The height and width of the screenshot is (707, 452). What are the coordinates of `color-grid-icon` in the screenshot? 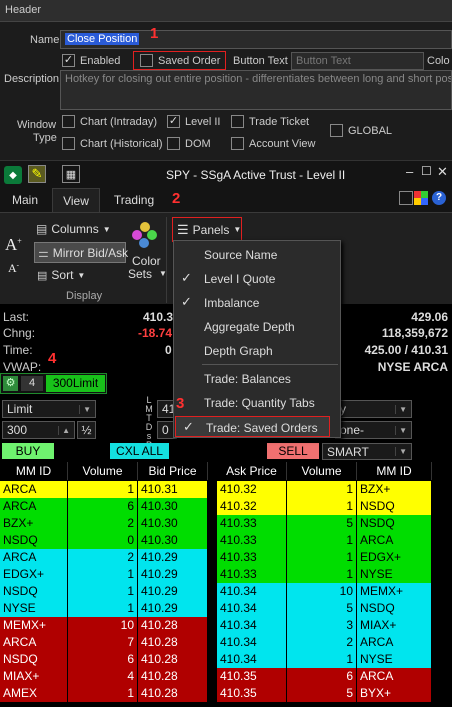 It's located at (421, 198).